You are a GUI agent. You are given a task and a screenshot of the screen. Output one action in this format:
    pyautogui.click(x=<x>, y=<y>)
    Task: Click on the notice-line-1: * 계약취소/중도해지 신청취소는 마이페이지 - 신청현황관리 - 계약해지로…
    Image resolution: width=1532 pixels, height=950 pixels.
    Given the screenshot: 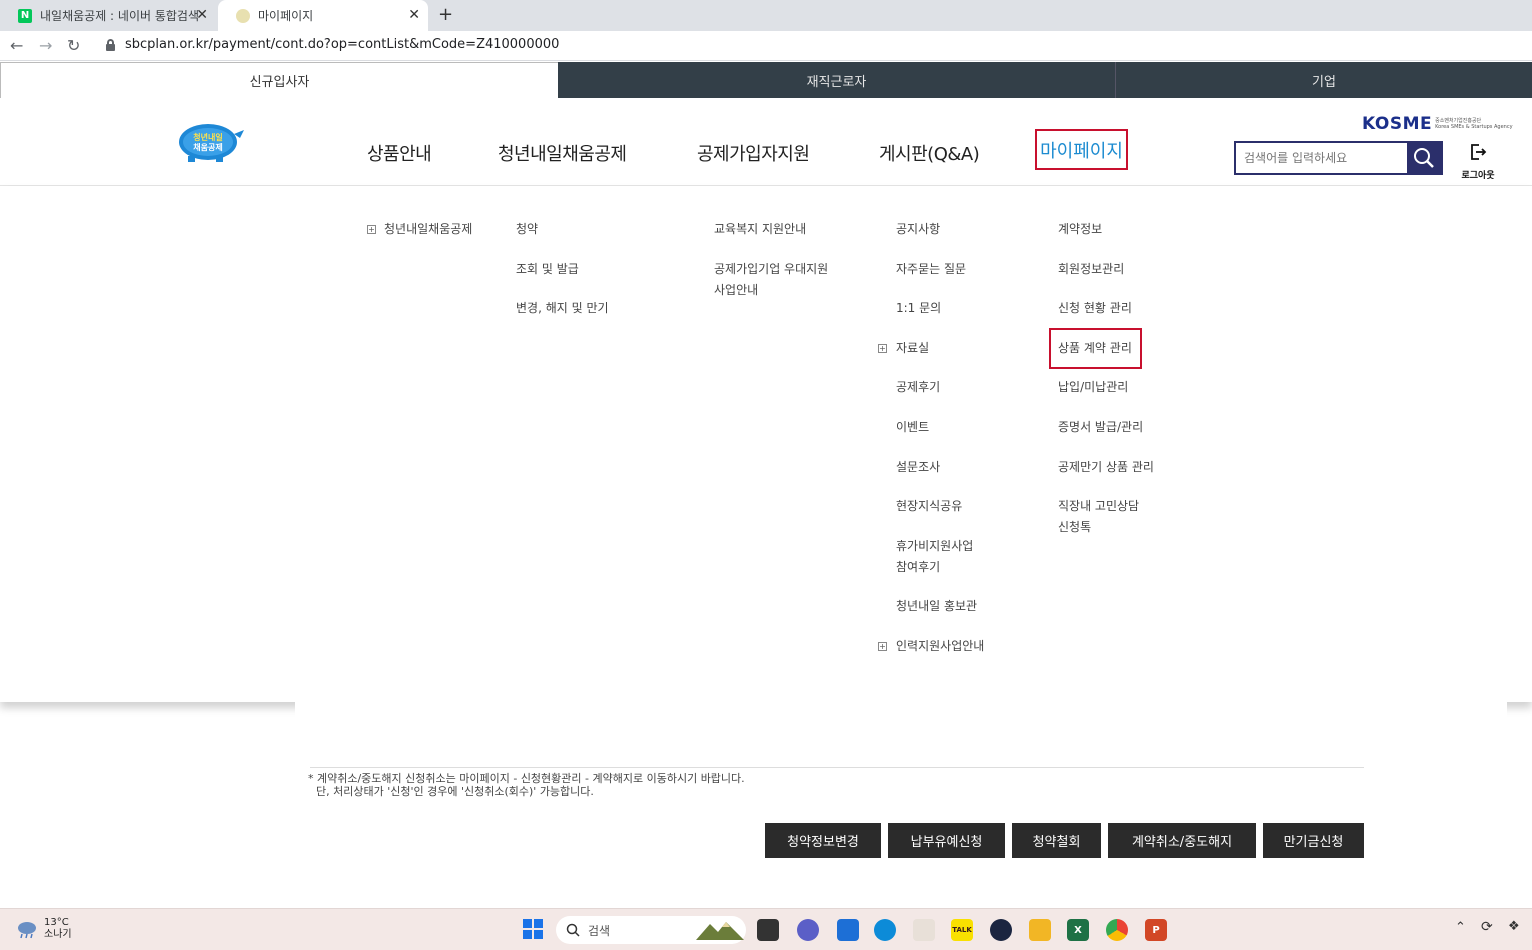 What is the action you would take?
    pyautogui.click(x=526, y=778)
    